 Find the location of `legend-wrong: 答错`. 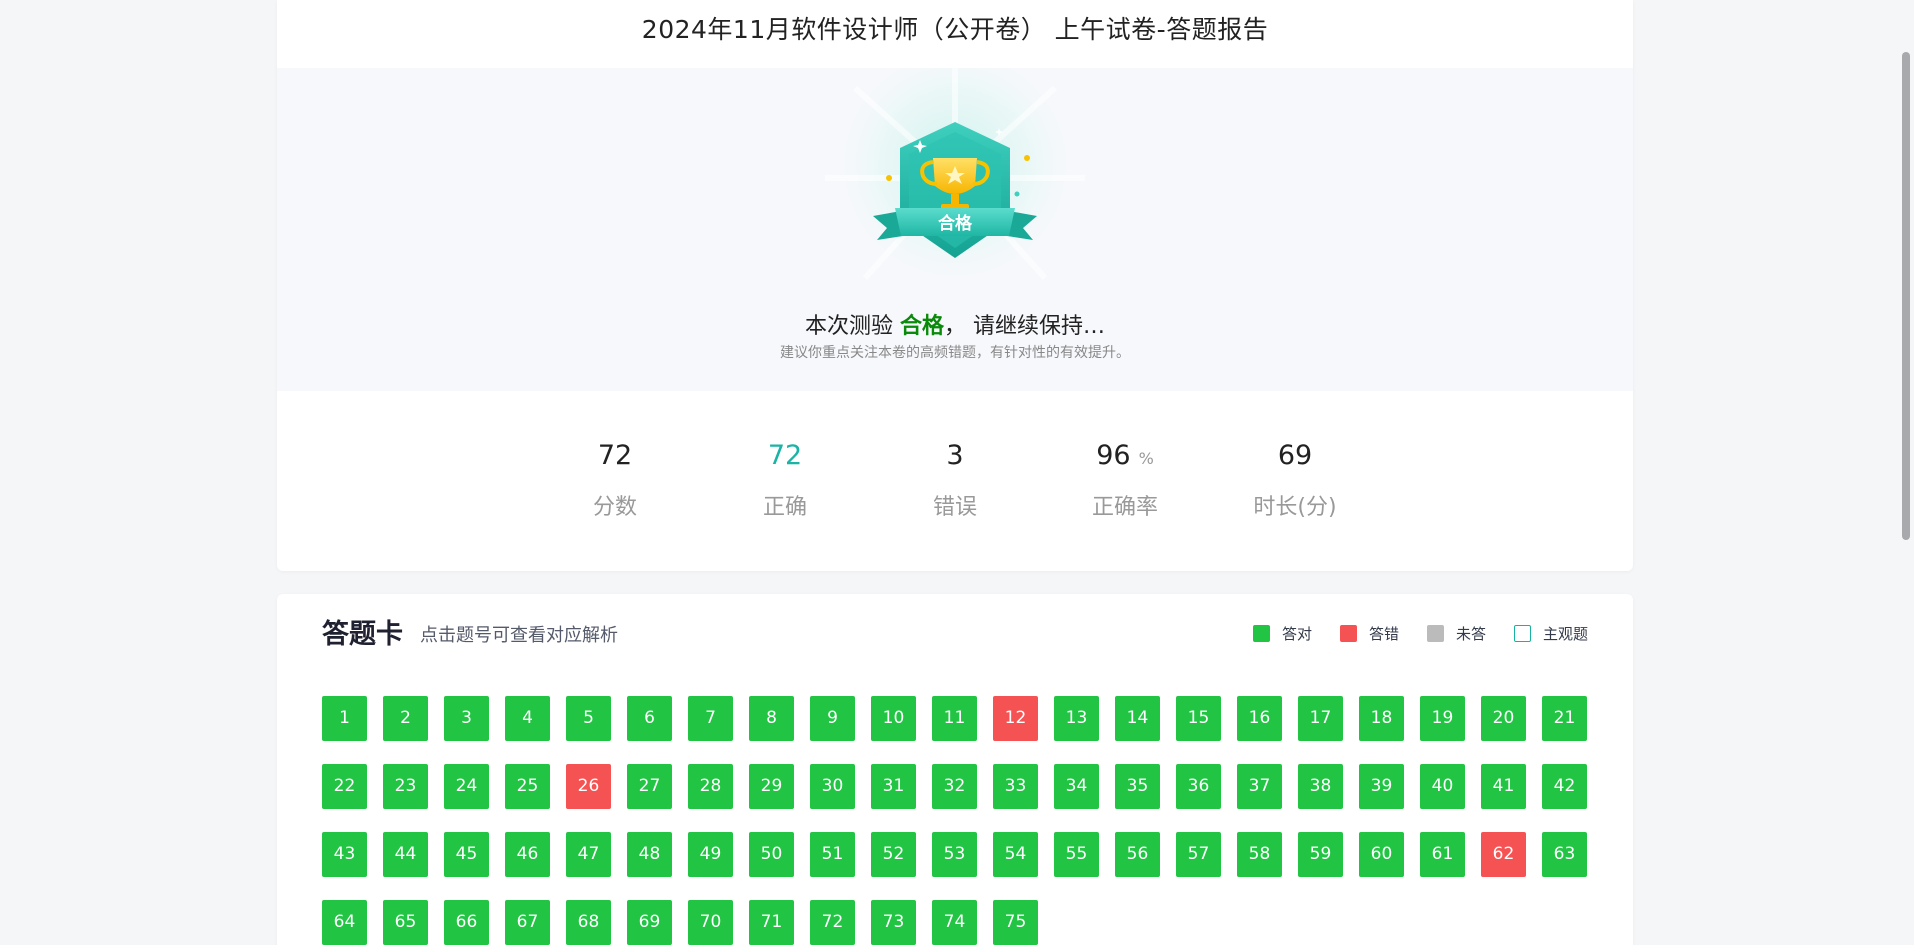

legend-wrong: 答错 is located at coordinates (1369, 633).